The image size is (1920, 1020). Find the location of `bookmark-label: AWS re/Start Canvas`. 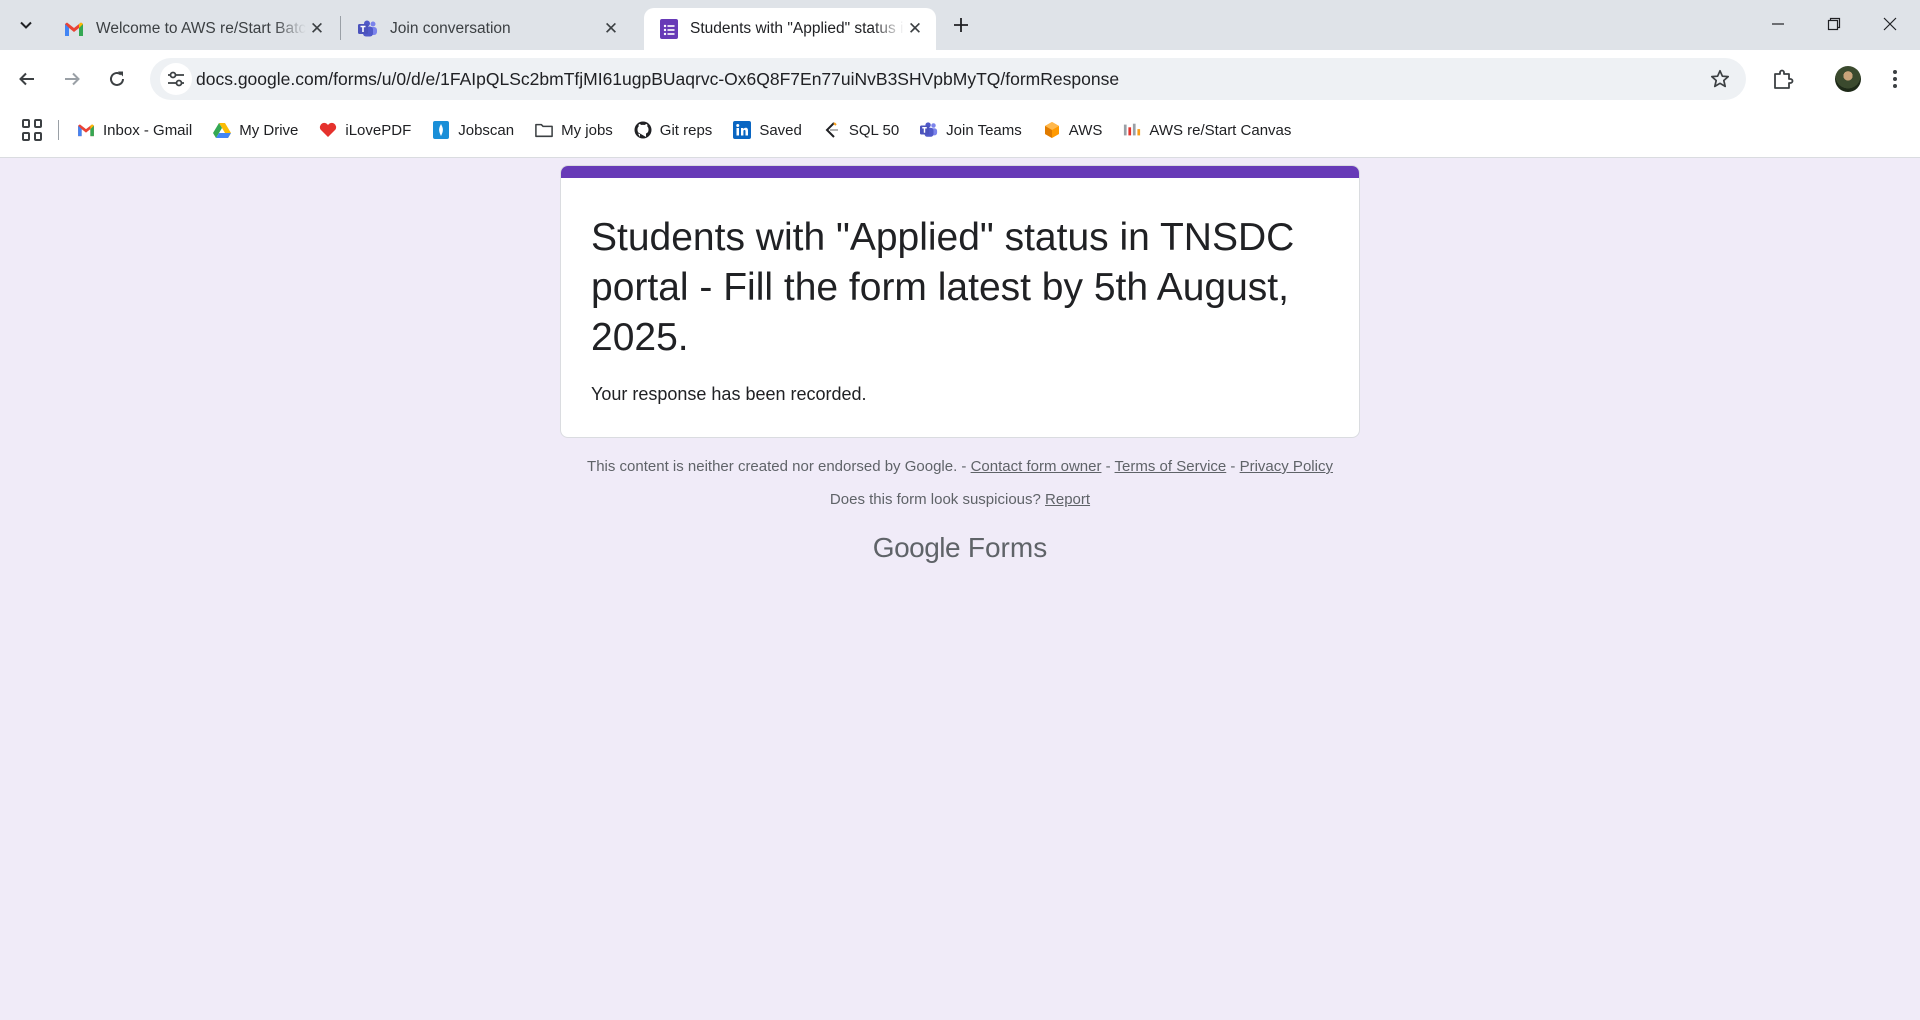

bookmark-label: AWS re/Start Canvas is located at coordinates (1220, 130).